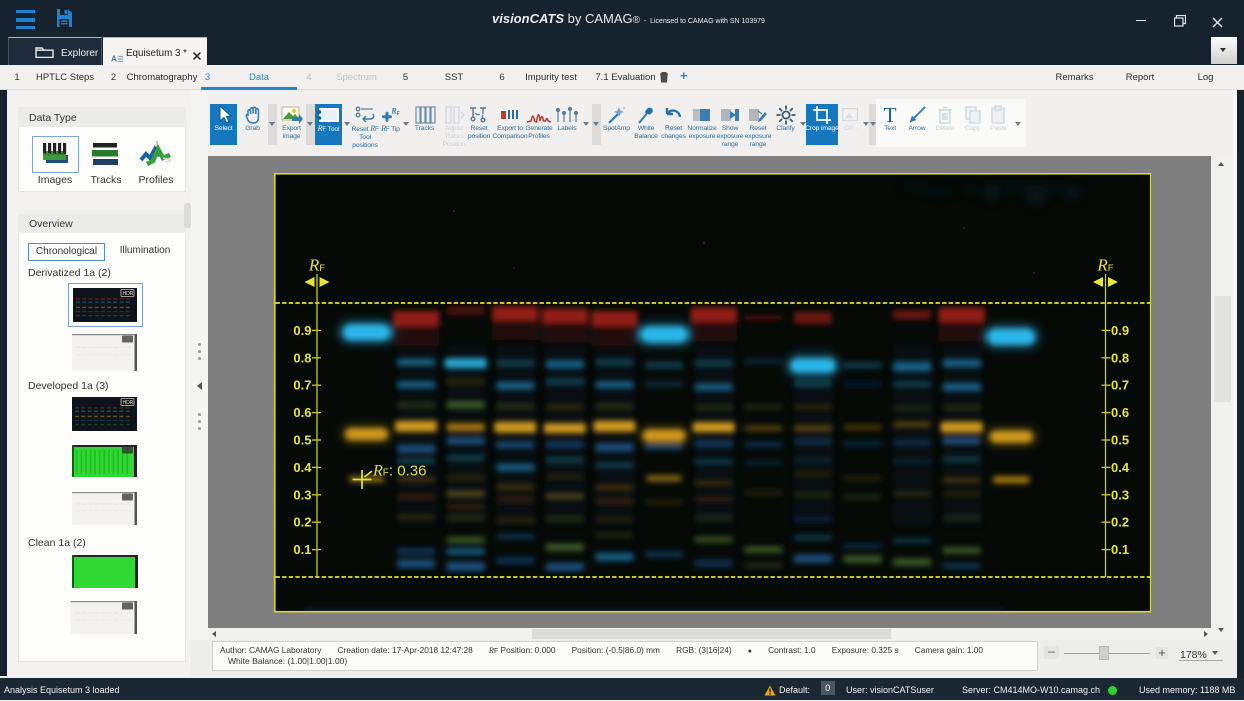 The width and height of the screenshot is (1244, 701). What do you see at coordinates (399, 471) in the screenshot?
I see `svg-text: RF: 0.36` at bounding box center [399, 471].